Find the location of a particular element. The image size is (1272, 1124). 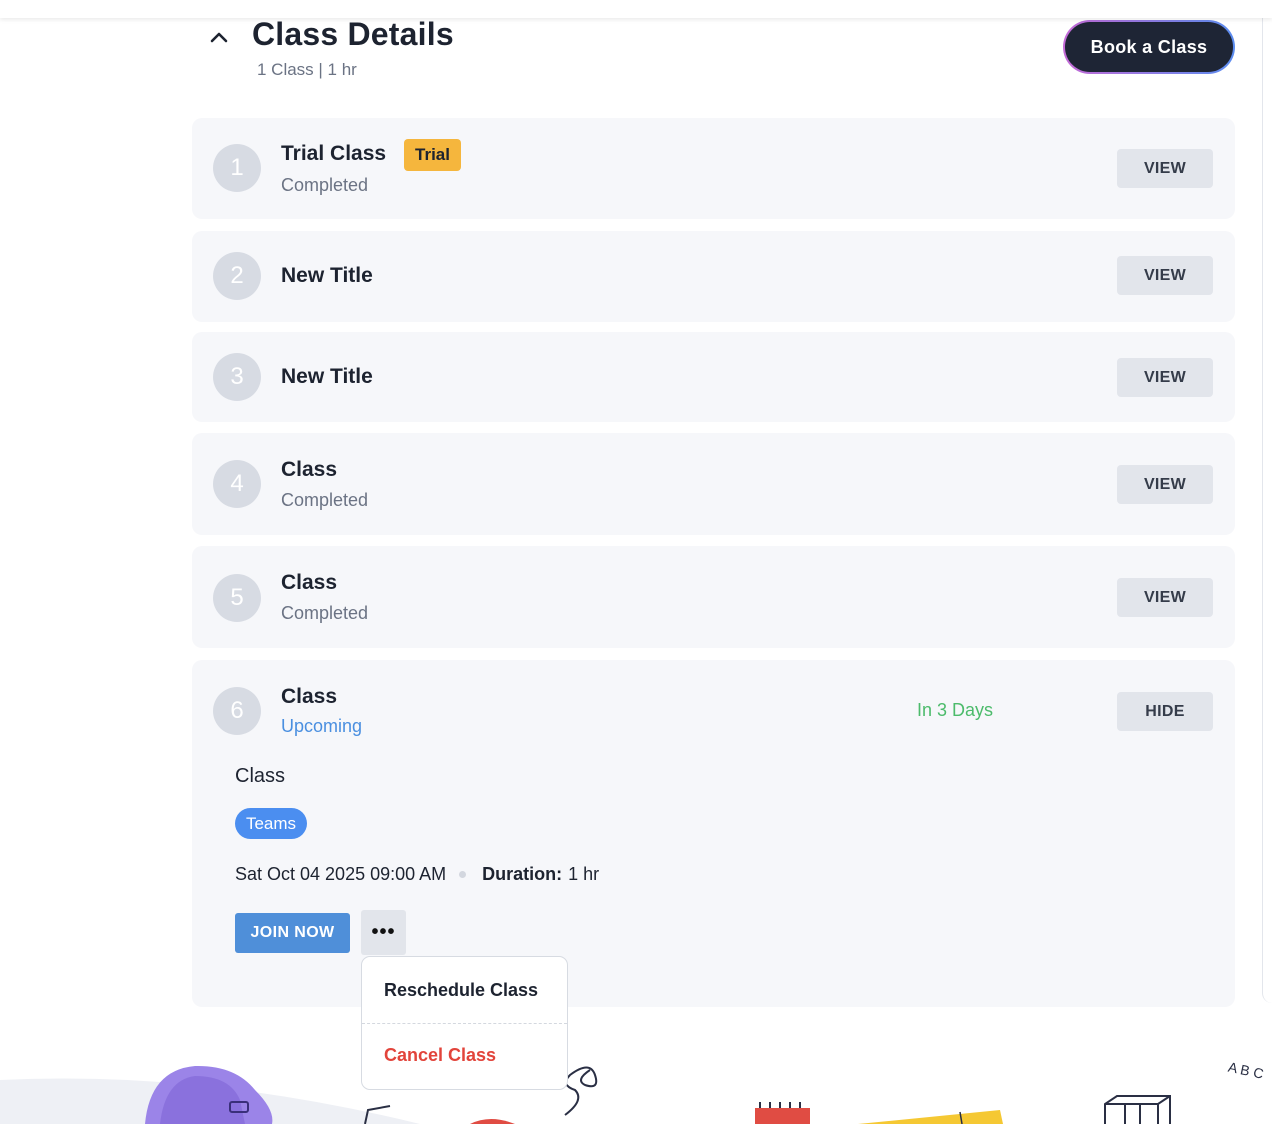

class-card-3: 3 New Title VIEW is located at coordinates (713, 377).